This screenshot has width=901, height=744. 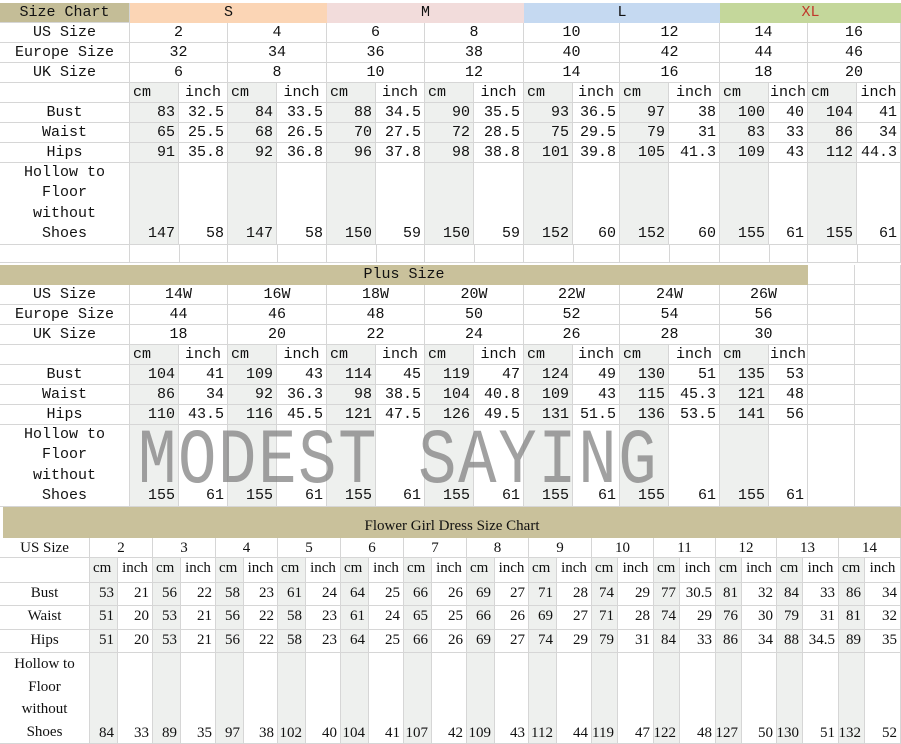 What do you see at coordinates (499, 113) in the screenshot?
I see `inch-value: 35.5` at bounding box center [499, 113].